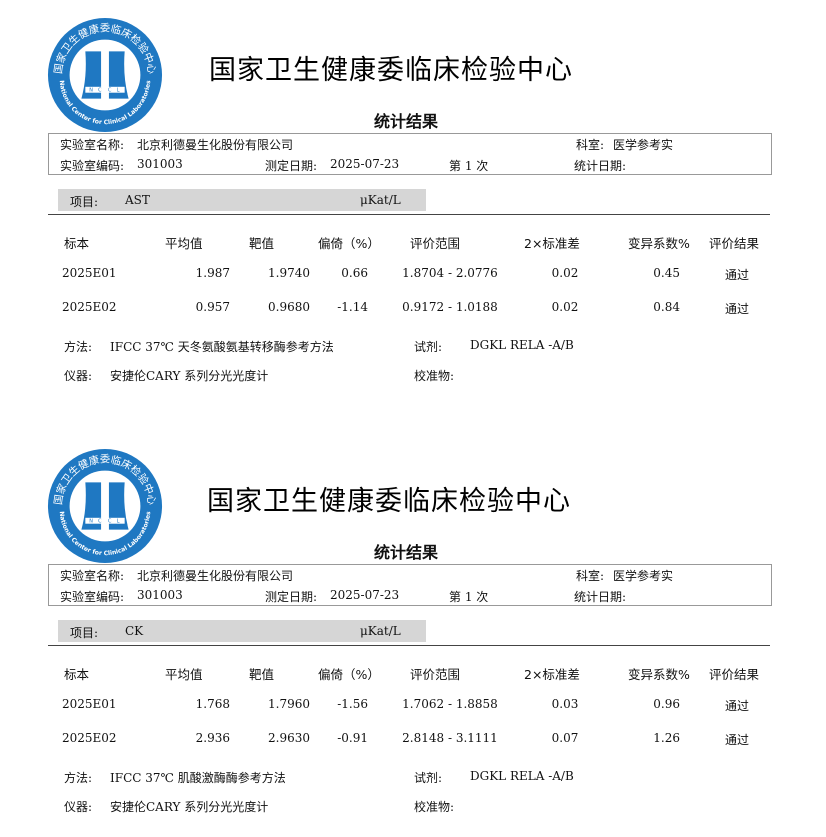 This screenshot has height=837, width=826. Describe the element at coordinates (118, 91) in the screenshot. I see `logo-letter: L` at that location.